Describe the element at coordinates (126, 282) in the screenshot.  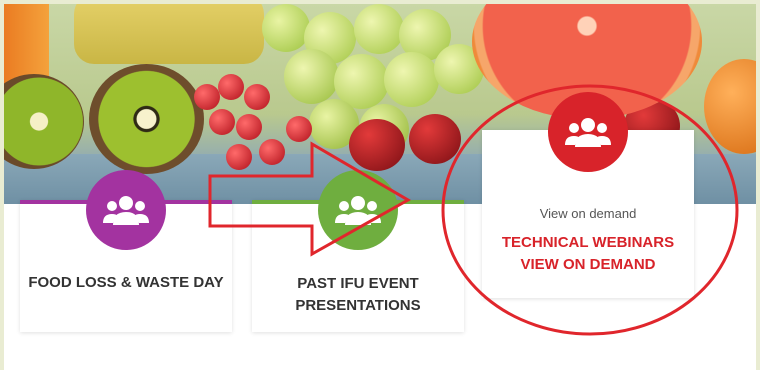
I see `card-title: FOOD LOSS & WASTE DAY` at that location.